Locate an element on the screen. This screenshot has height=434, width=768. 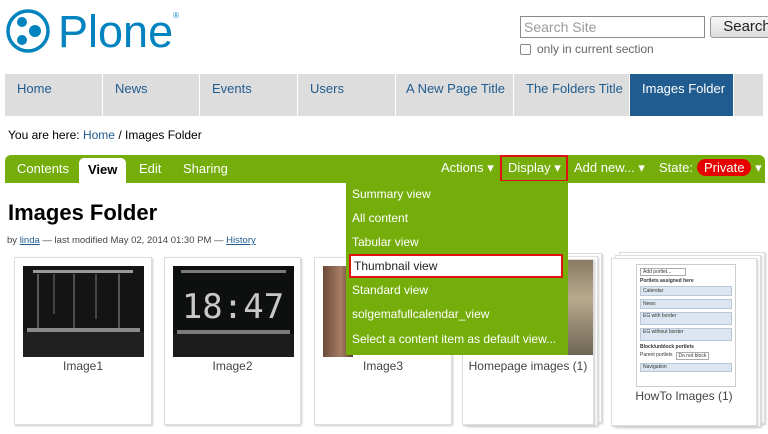
logo-wordmark: Plone is located at coordinates (116, 31).